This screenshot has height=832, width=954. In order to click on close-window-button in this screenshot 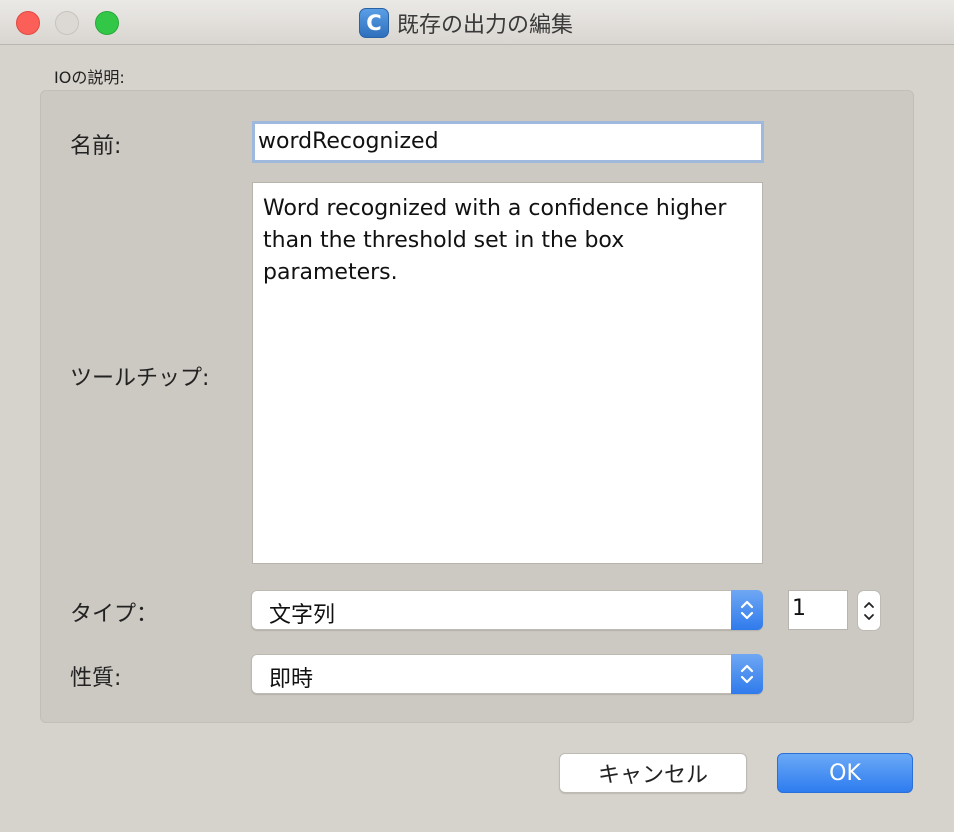, I will do `click(28, 23)`.